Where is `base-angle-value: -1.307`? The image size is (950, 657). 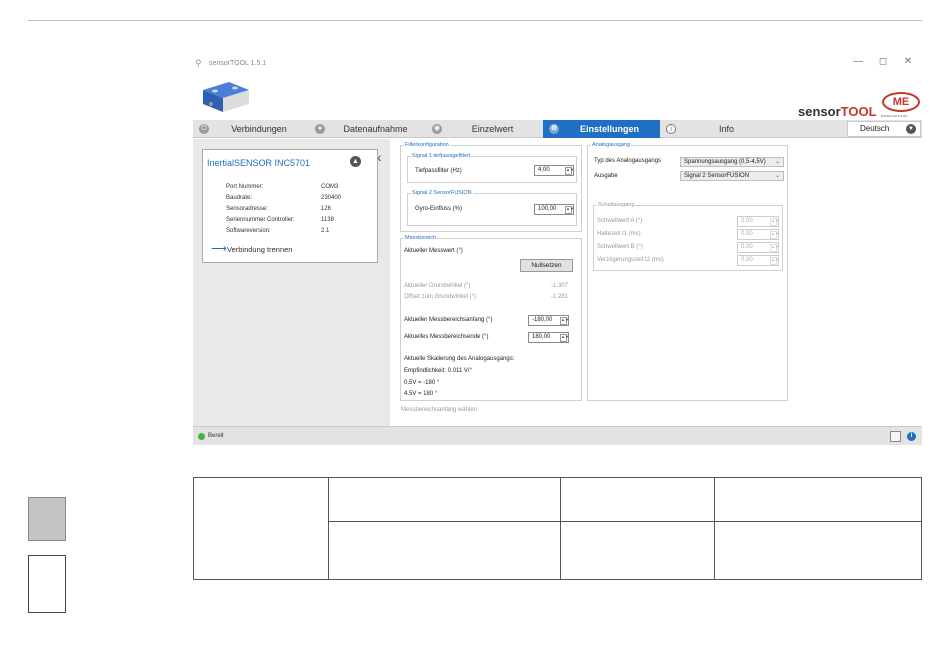
base-angle-value: -1.307 is located at coordinates (560, 286).